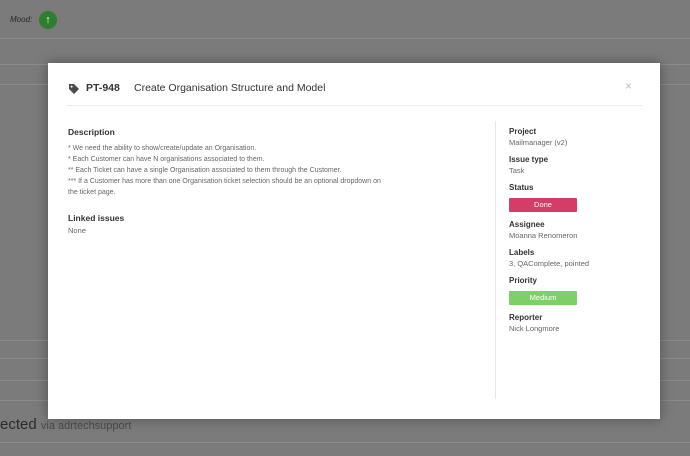 Image resolution: width=690 pixels, height=456 pixels. I want to click on reporter-value: Nick Longmore, so click(579, 328).